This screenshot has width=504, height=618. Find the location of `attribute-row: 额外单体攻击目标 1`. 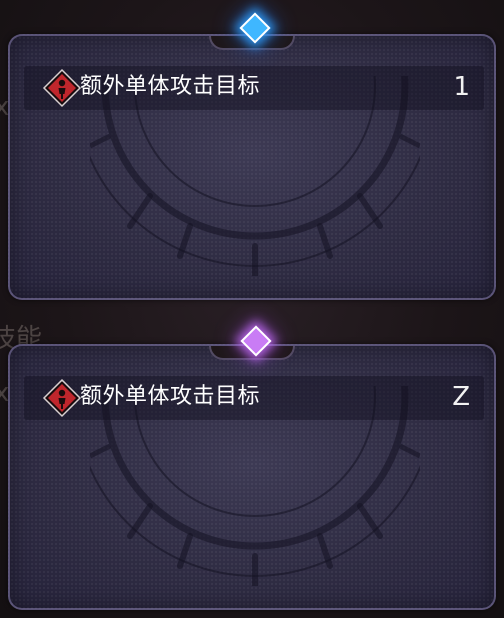

attribute-row: 额外单体攻击目标 1 is located at coordinates (254, 88).